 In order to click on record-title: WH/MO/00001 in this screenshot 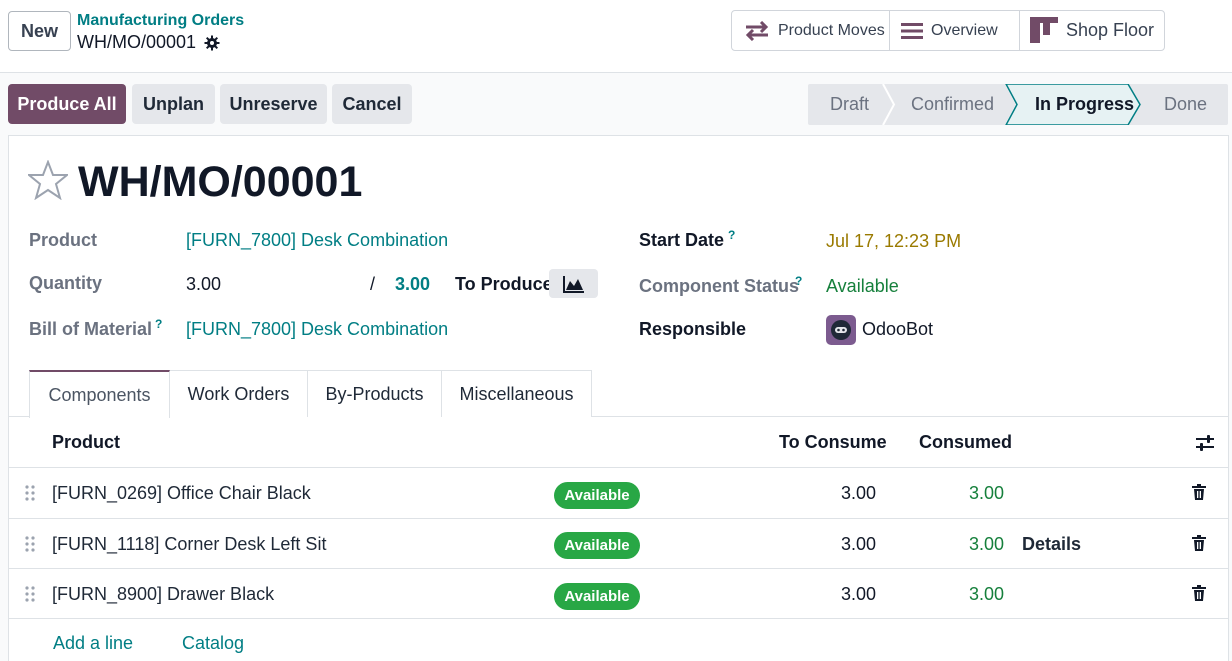, I will do `click(220, 182)`.